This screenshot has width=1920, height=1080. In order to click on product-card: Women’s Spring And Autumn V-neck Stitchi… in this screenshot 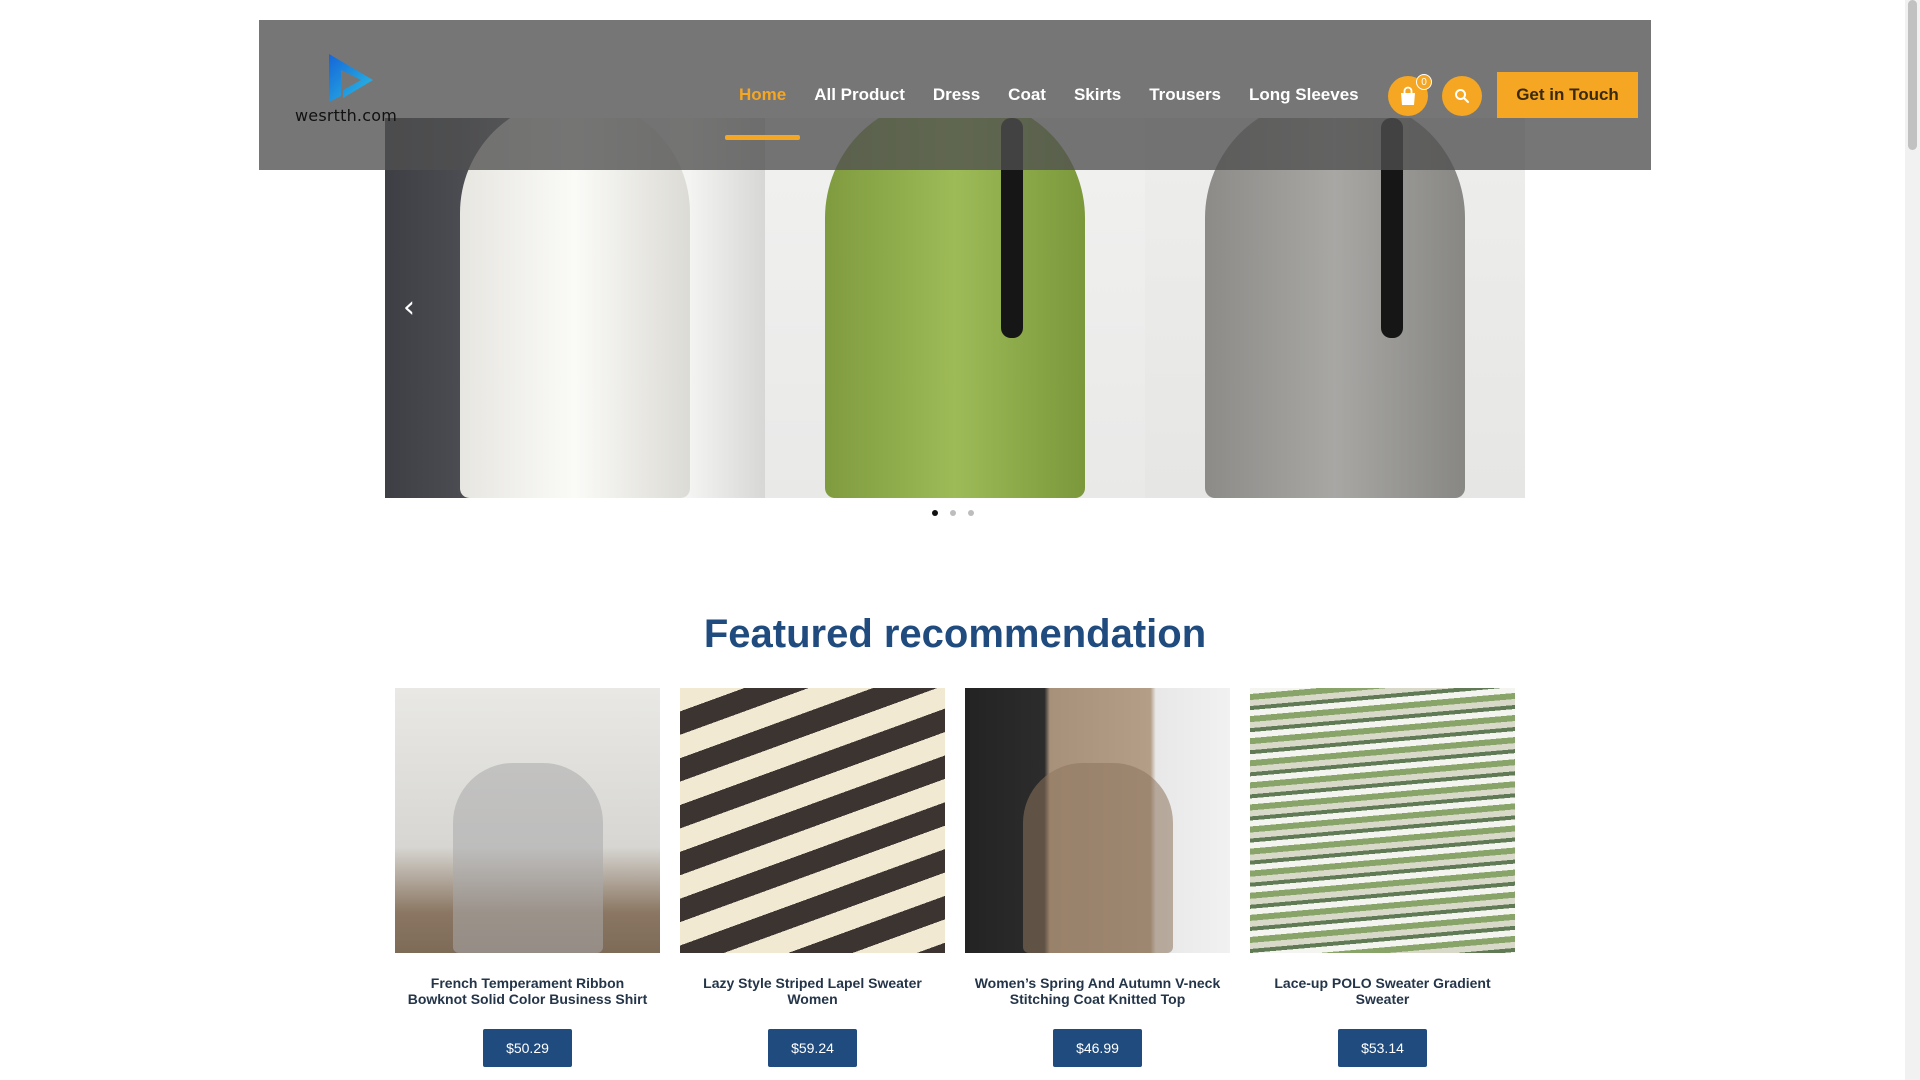, I will do `click(1097, 877)`.